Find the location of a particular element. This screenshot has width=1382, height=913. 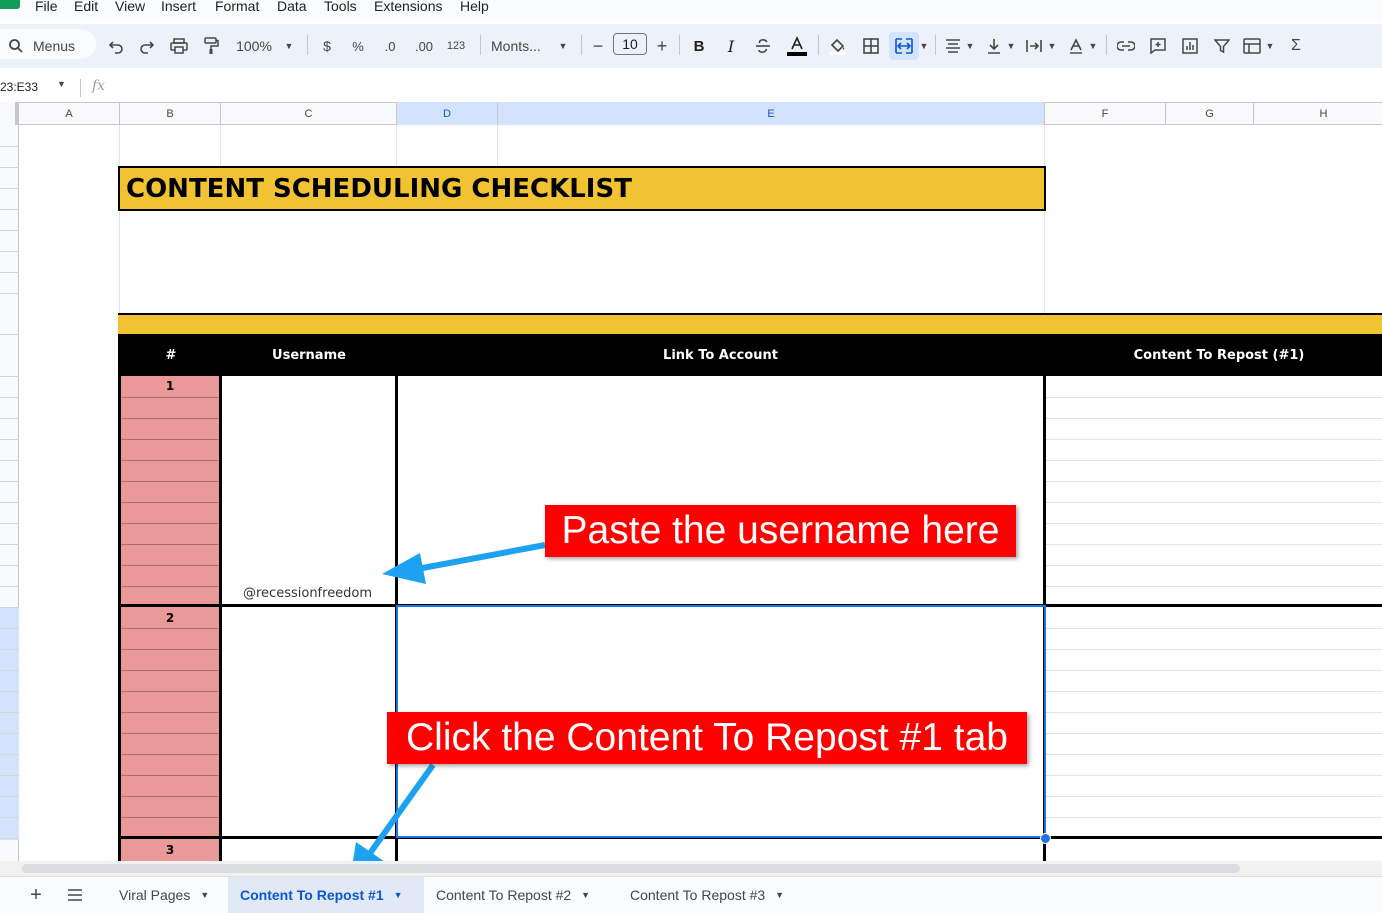

tab-label: Content To Repost #3 is located at coordinates (698, 895).